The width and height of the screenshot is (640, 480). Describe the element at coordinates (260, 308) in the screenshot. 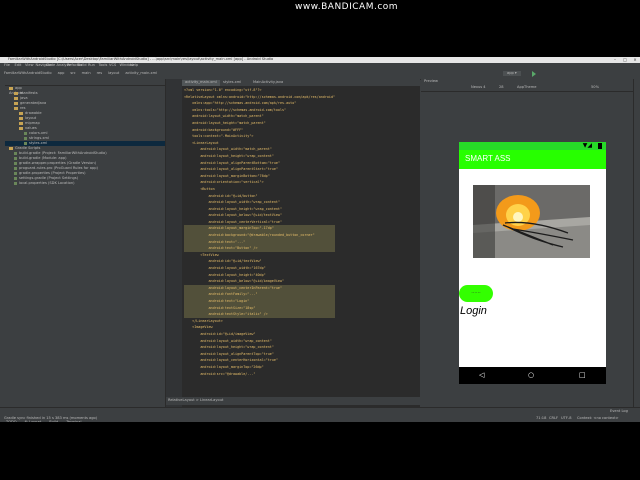

I see `code-line: android:textSize="18sp"` at that location.